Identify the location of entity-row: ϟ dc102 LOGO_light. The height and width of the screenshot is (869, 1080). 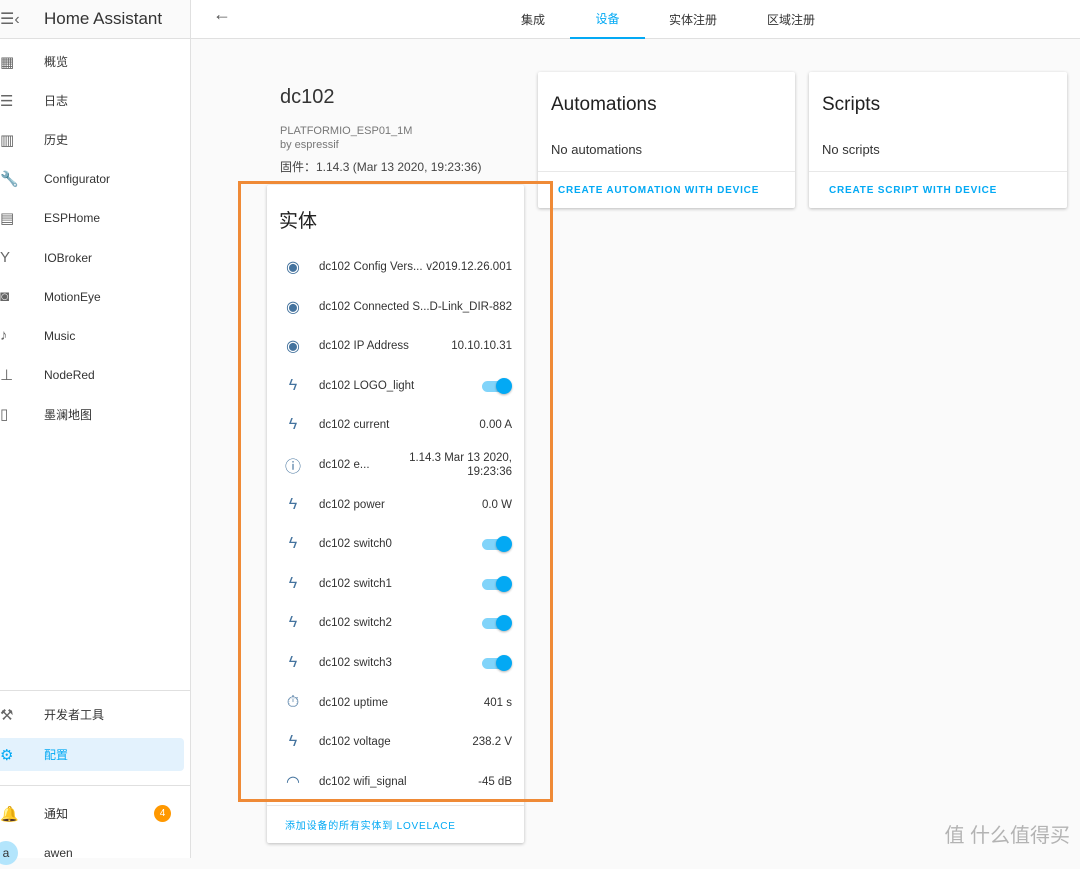
(395, 386).